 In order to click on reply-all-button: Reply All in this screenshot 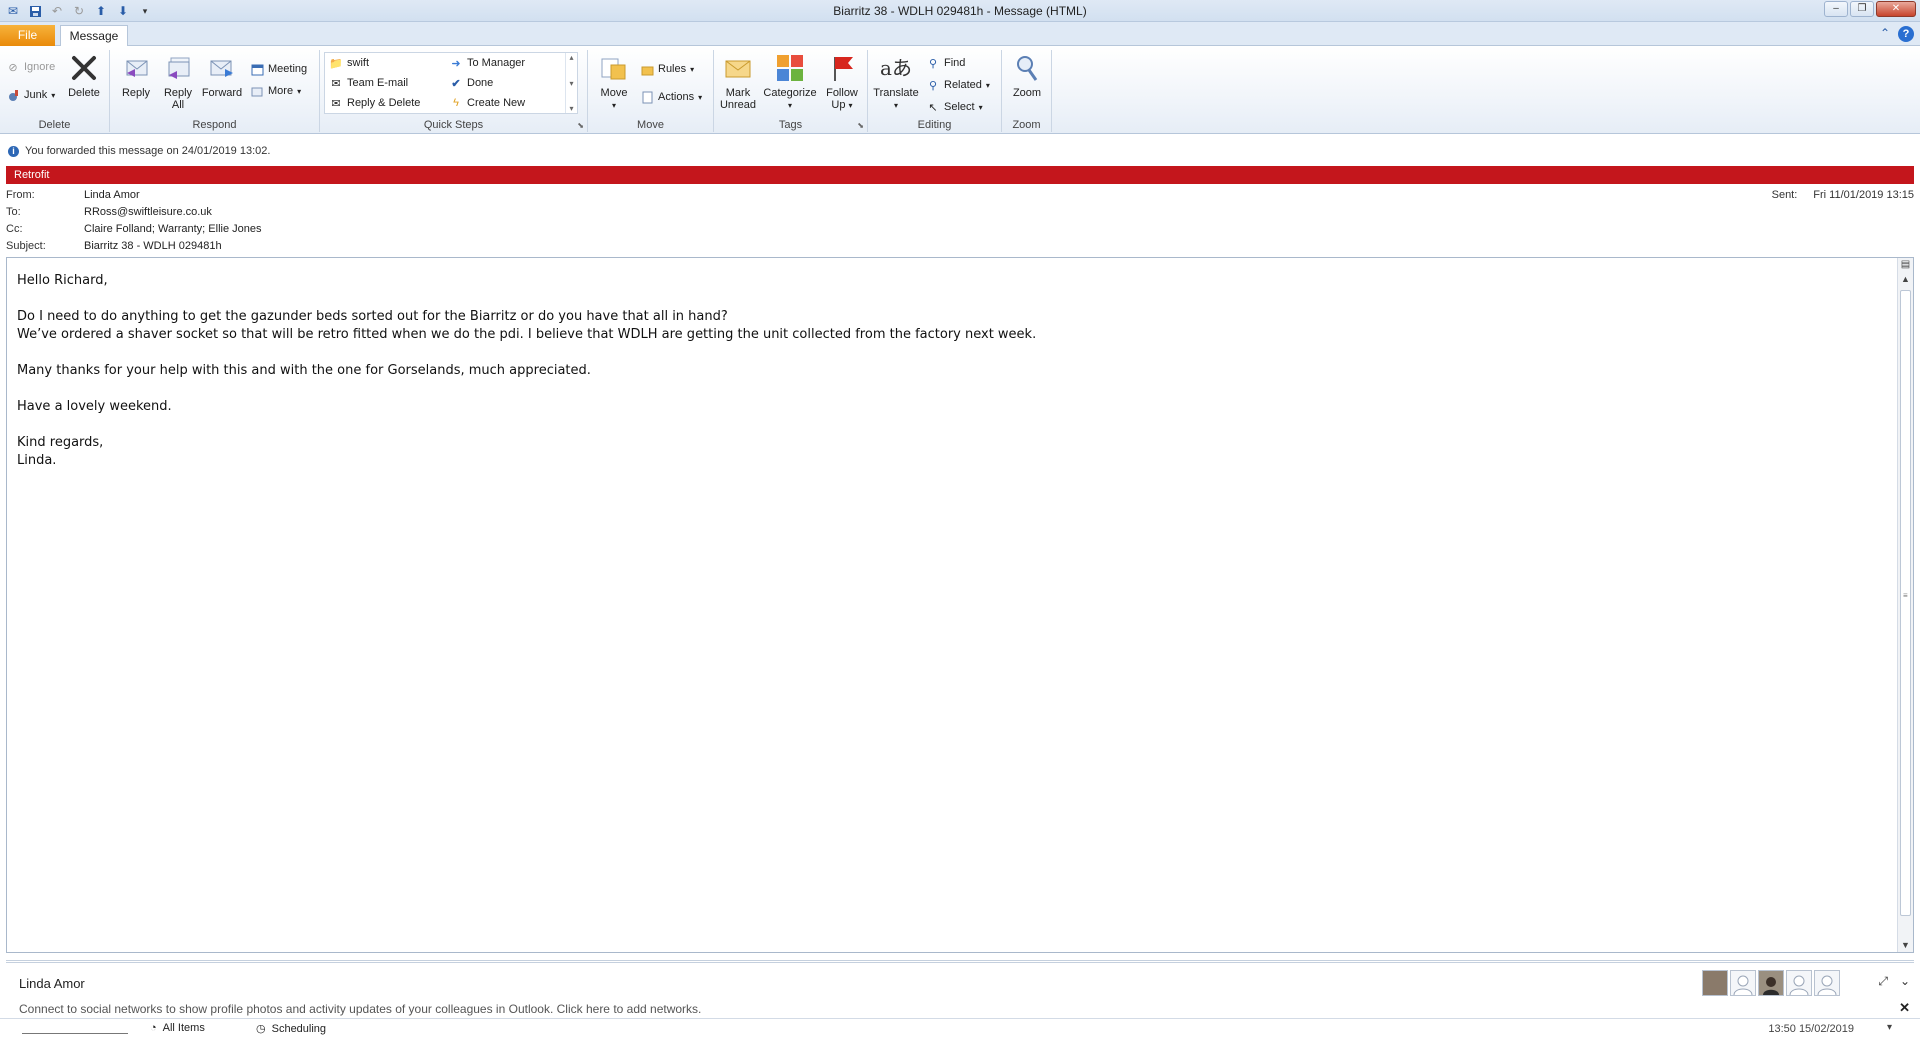, I will do `click(178, 81)`.